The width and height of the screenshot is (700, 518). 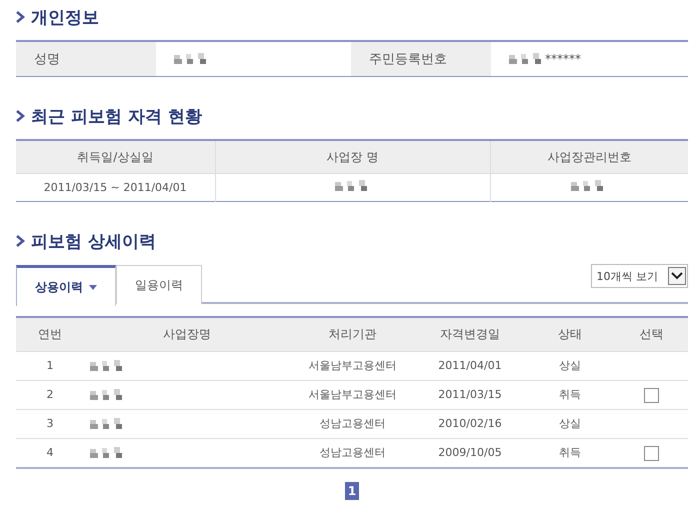 What do you see at coordinates (563, 59) in the screenshot?
I see `cell-text: ******` at bounding box center [563, 59].